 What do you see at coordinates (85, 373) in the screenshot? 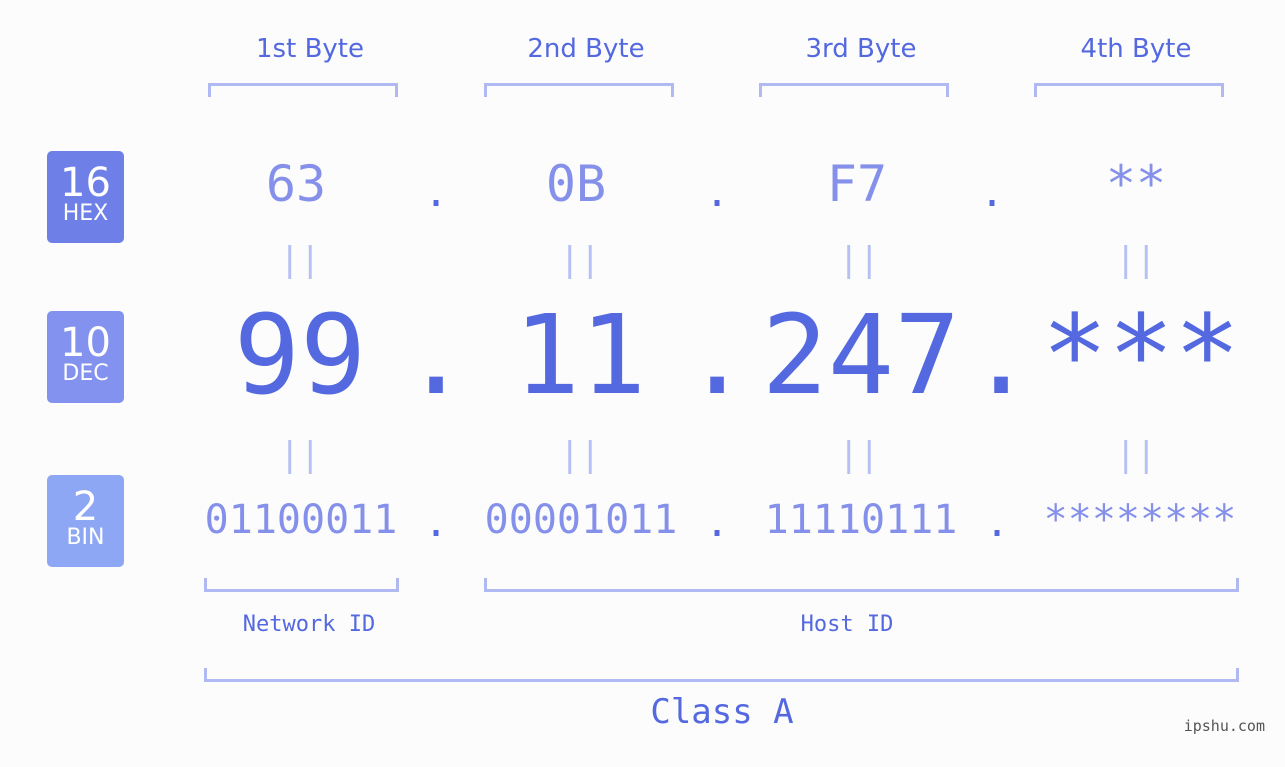
I see `dec-badge-label: DEC` at bounding box center [85, 373].